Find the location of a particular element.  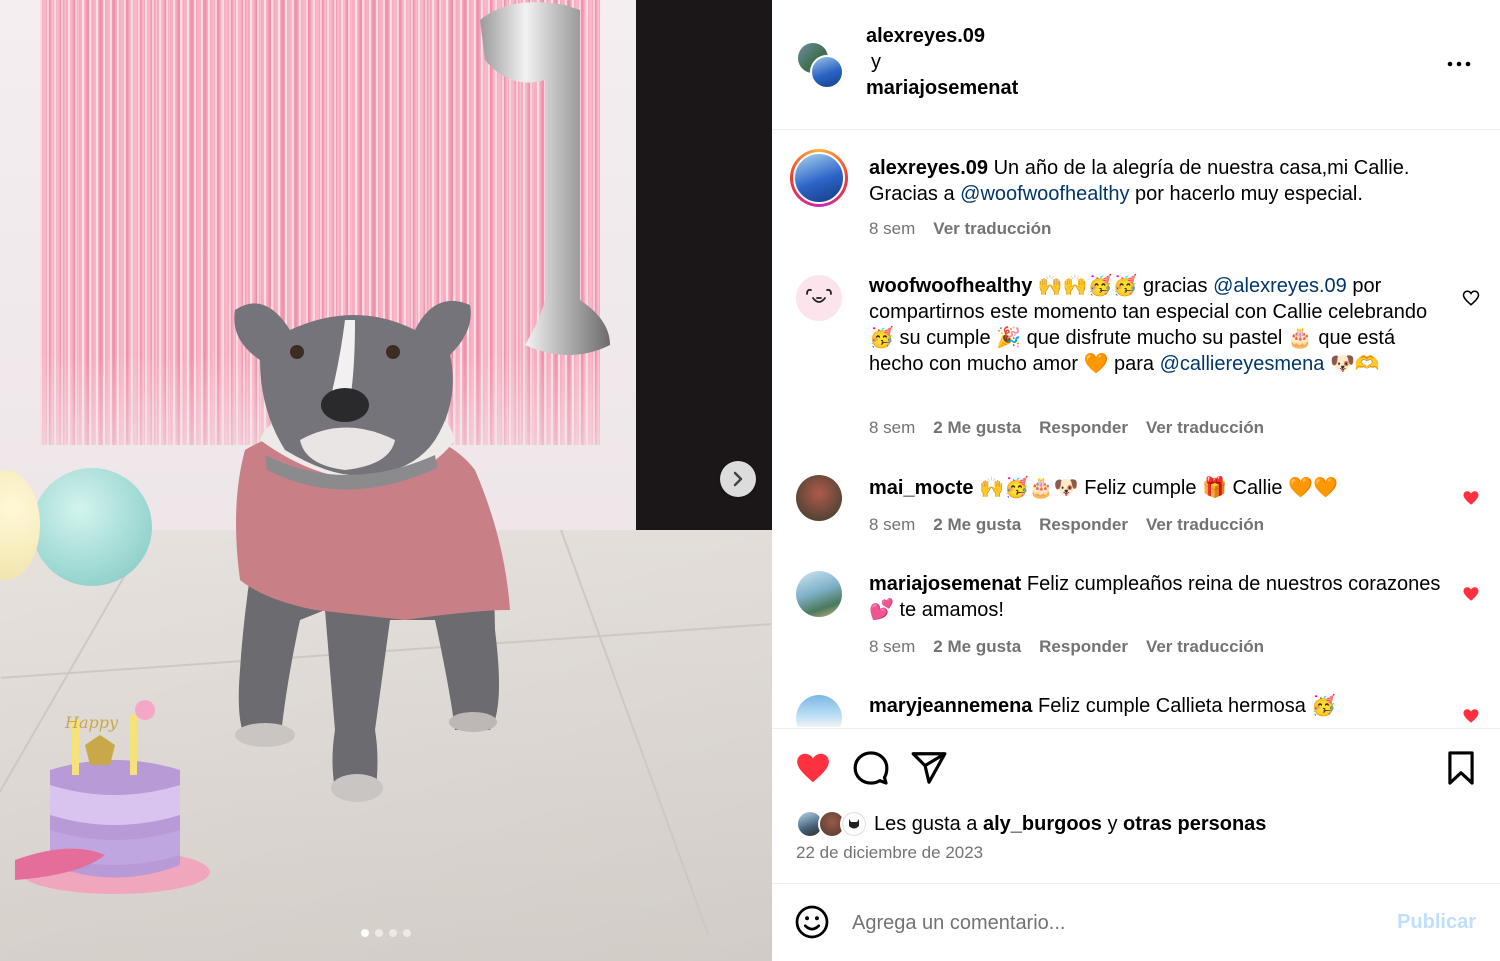

collaborator-connector: y is located at coordinates (876, 62).